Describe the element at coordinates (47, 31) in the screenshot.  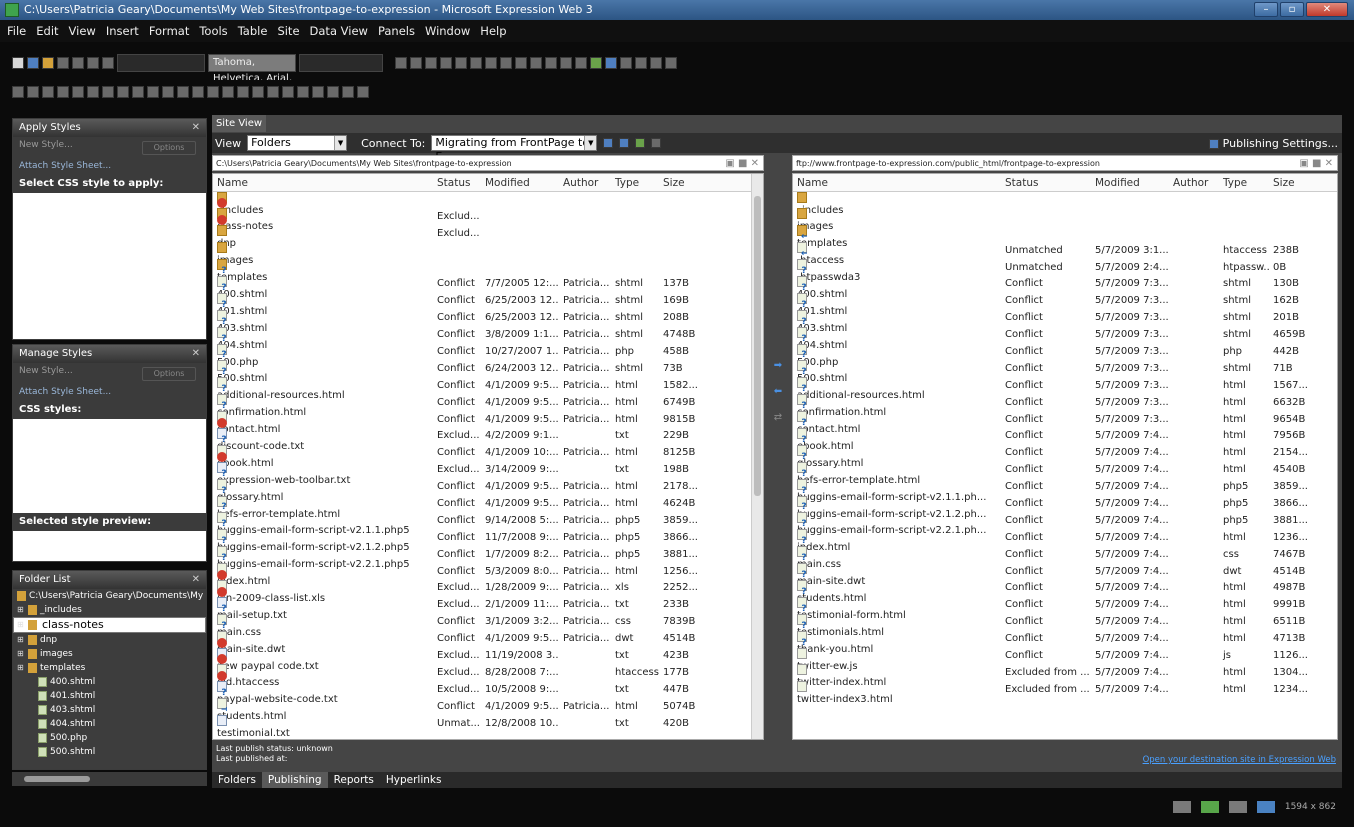
I see `menu-item-edit: Edit` at that location.